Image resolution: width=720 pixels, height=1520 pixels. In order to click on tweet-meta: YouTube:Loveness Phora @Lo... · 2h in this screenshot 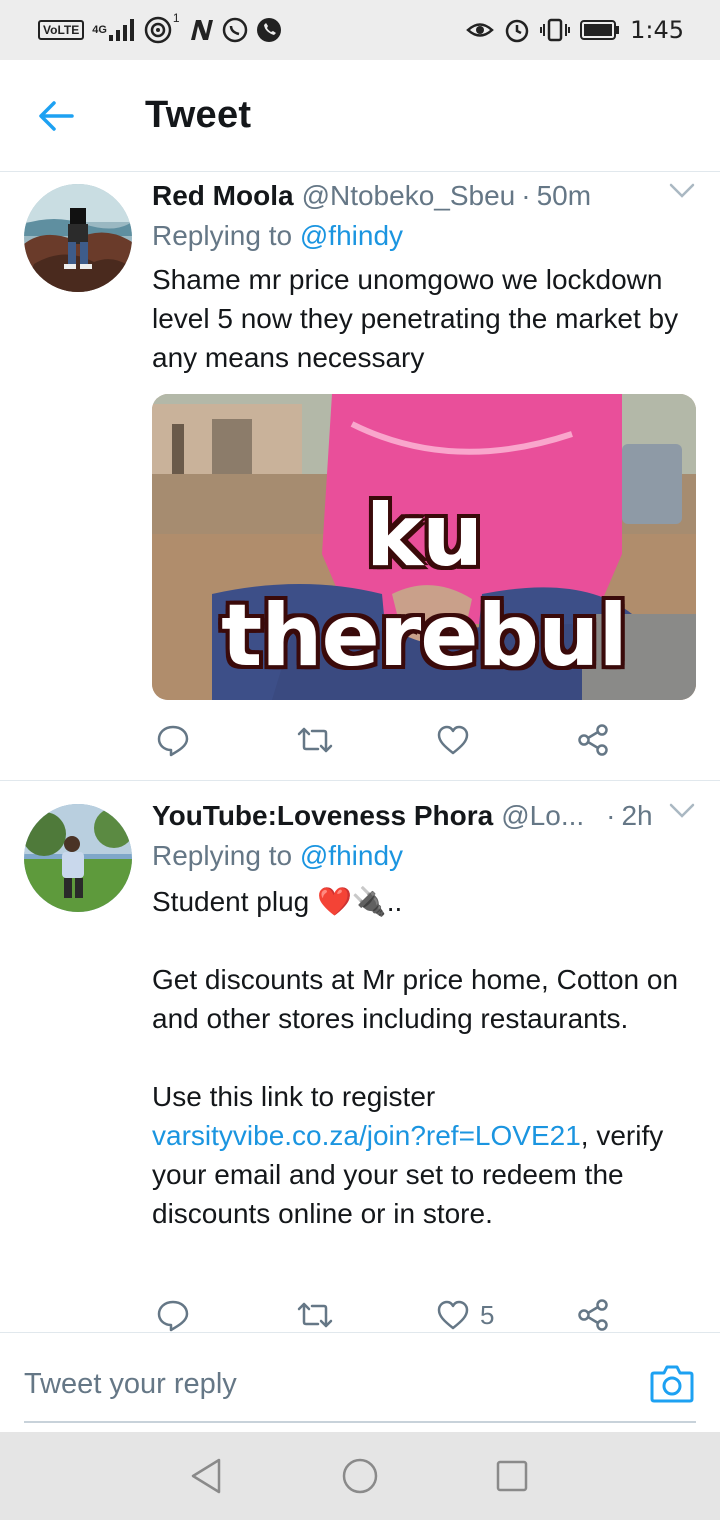, I will do `click(426, 816)`.